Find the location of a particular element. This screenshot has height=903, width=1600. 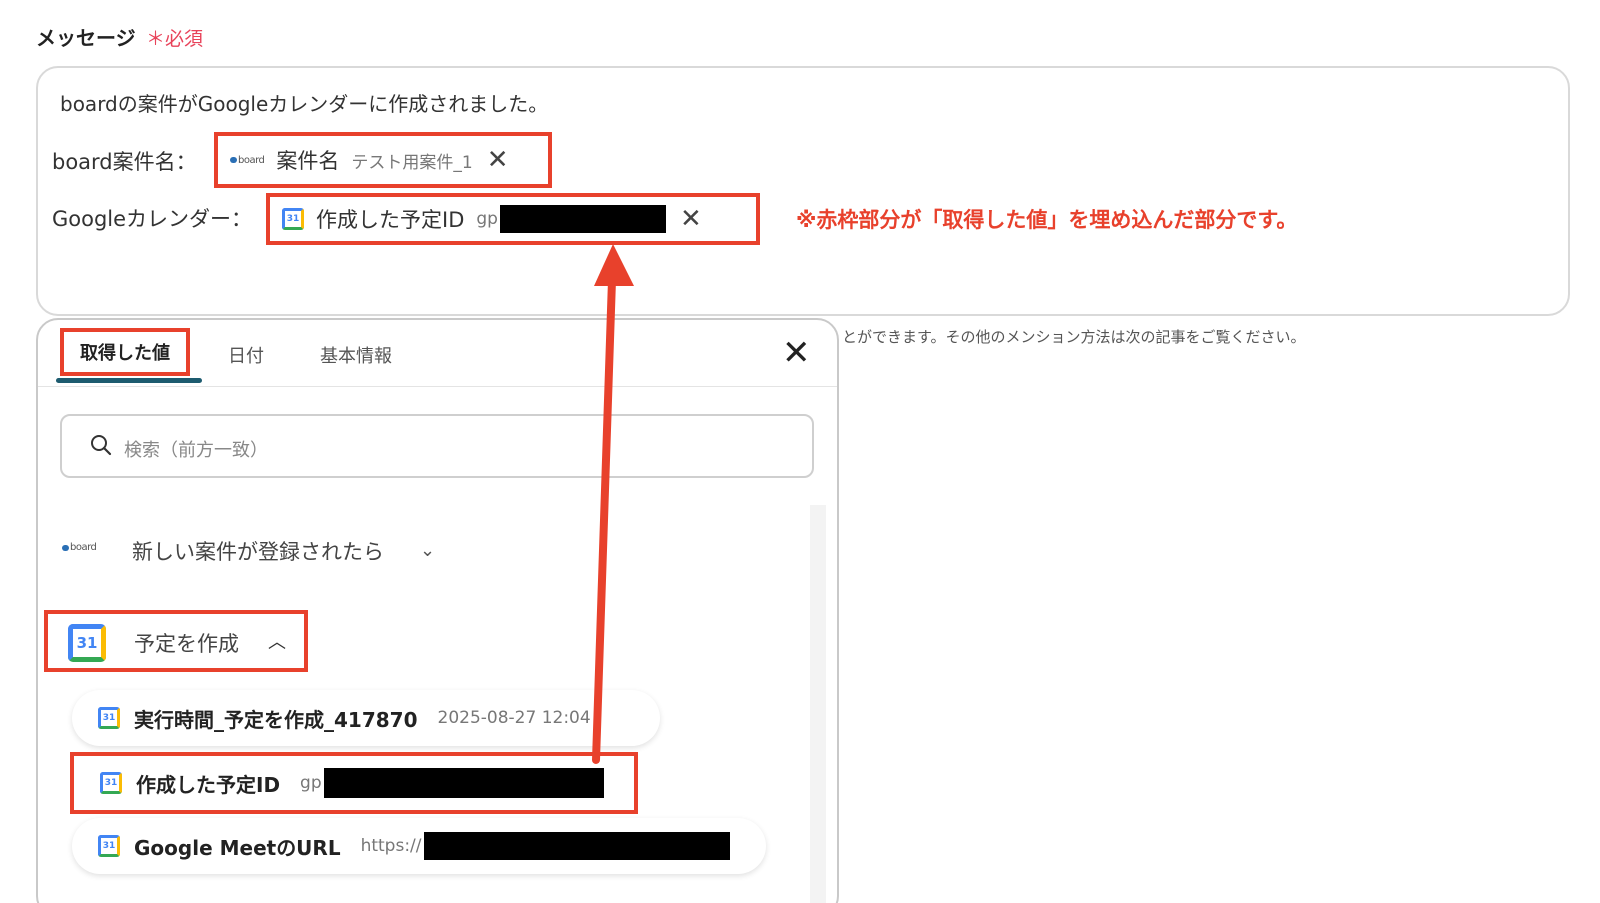

board-case-name-label: board案件名： is located at coordinates (124, 162).